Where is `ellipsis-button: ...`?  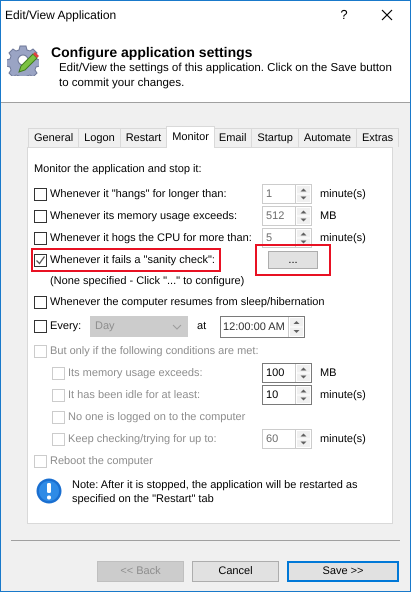
ellipsis-button: ... is located at coordinates (293, 260).